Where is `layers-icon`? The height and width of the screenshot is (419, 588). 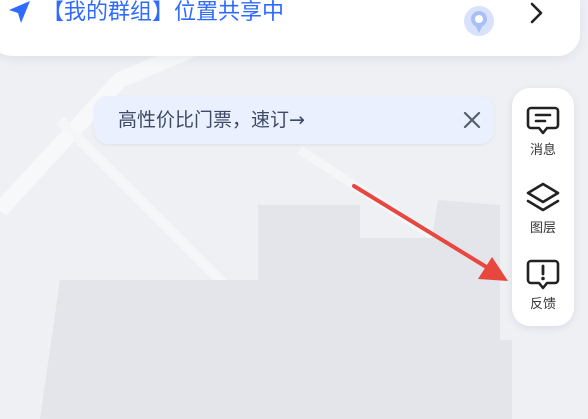 layers-icon is located at coordinates (543, 197).